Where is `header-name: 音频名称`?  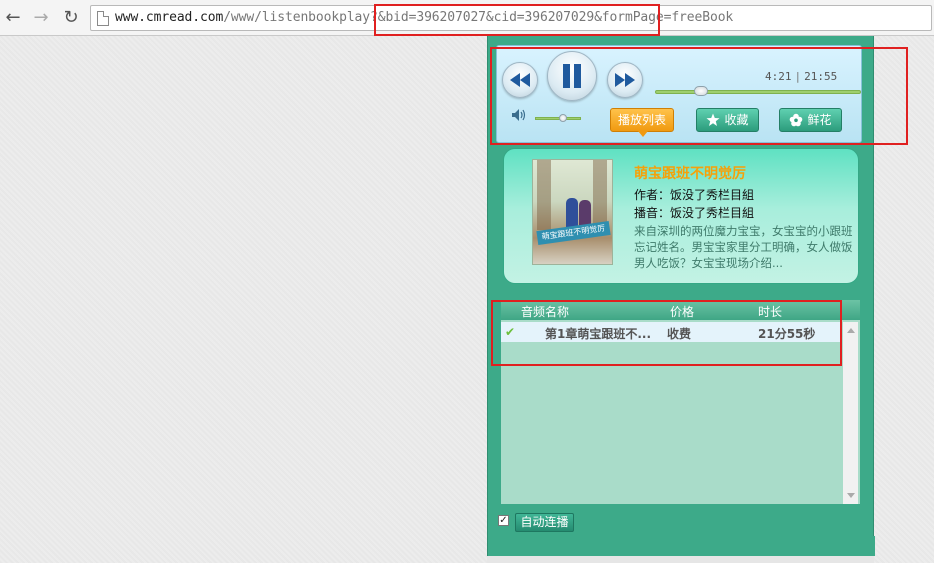
header-name: 音频名称 is located at coordinates (545, 312).